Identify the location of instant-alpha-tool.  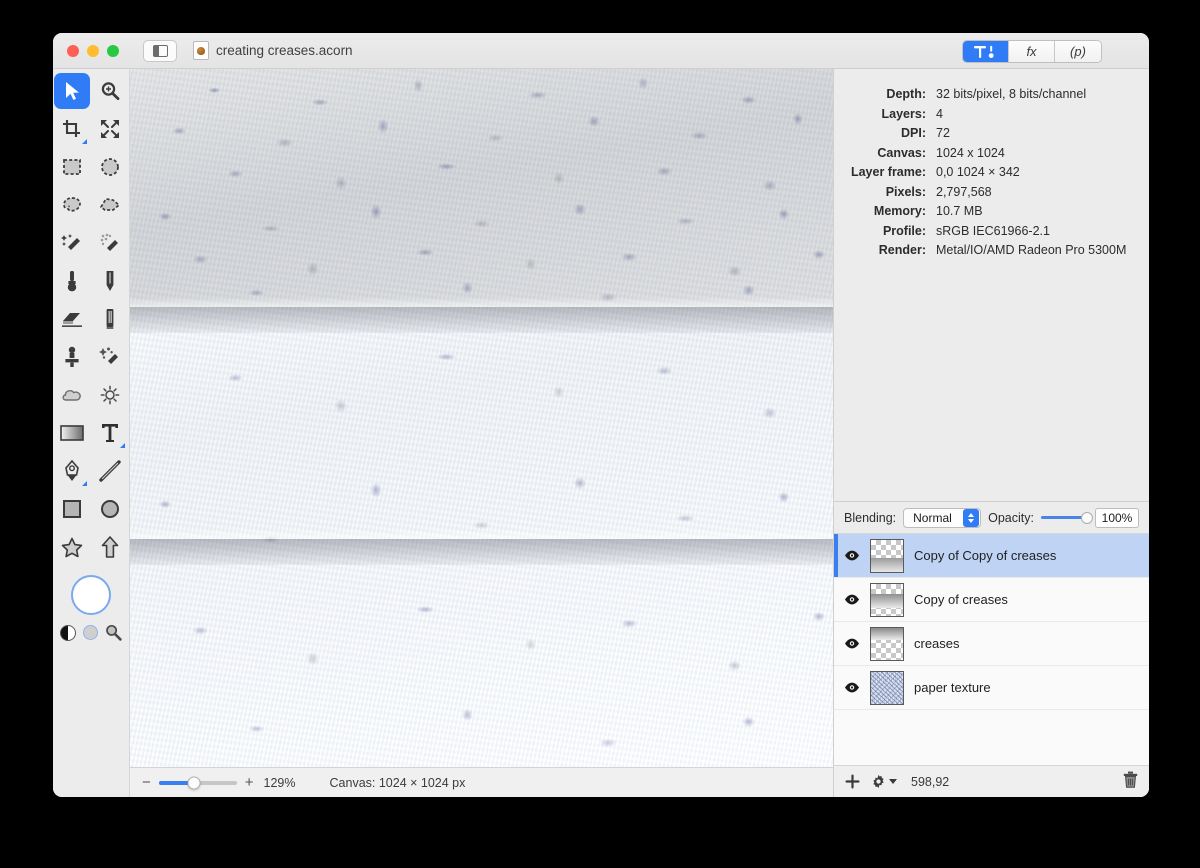
(110, 243).